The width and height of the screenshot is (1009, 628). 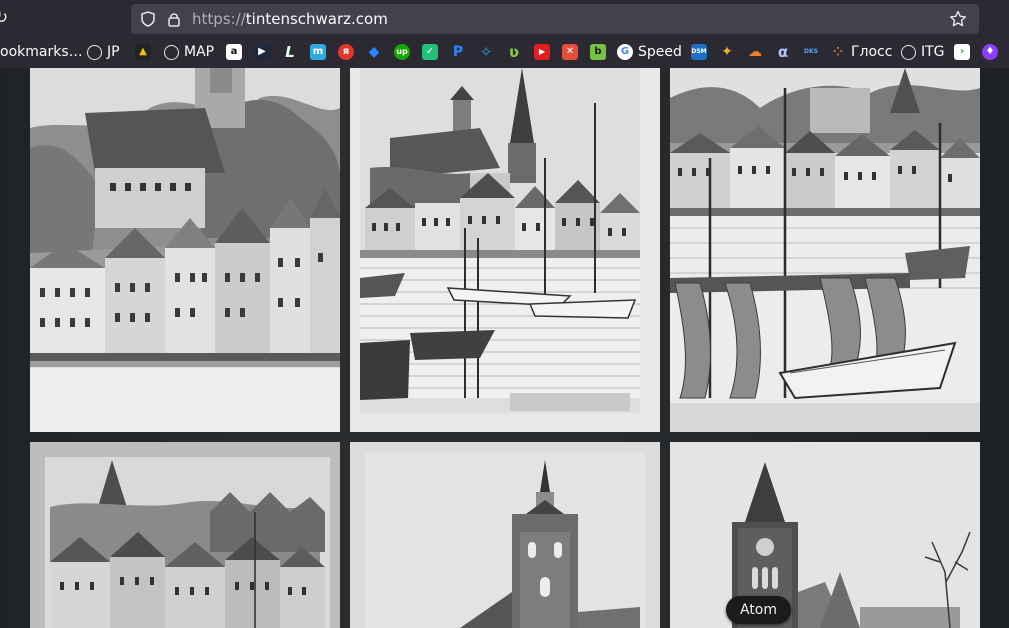 I want to click on dots-icon: ⁘, so click(x=838, y=52).